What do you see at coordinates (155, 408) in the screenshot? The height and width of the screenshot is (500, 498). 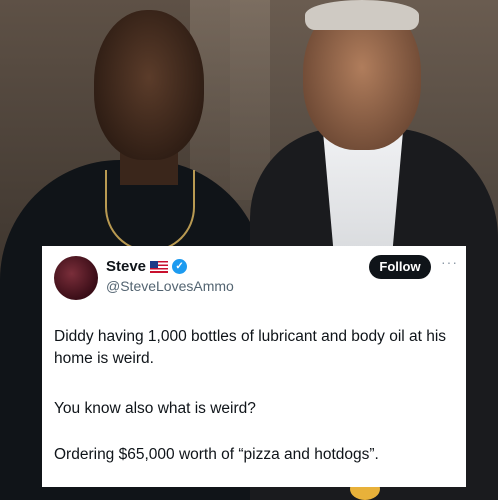 I see `tweet-text-line-2: You know also what is weird?` at bounding box center [155, 408].